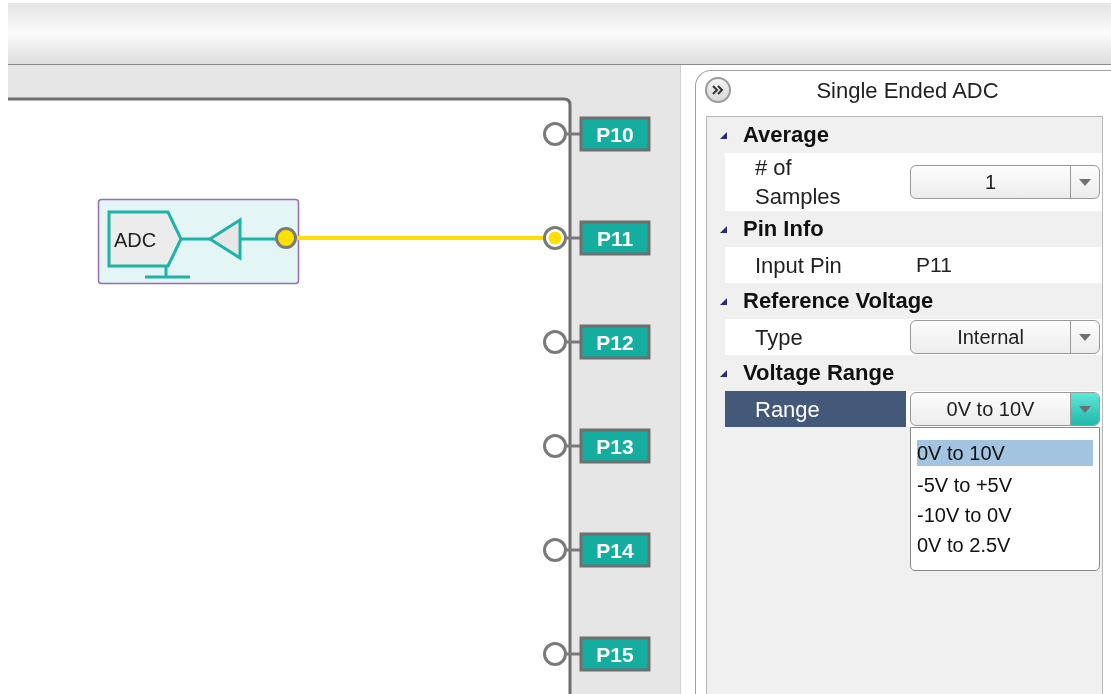 The width and height of the screenshot is (1111, 694). Describe the element at coordinates (815, 265) in the screenshot. I see `property-name: Input Pin` at that location.